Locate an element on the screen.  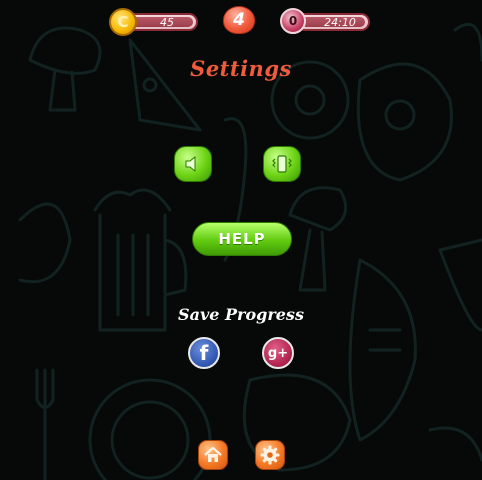
home-icon is located at coordinates (213, 454).